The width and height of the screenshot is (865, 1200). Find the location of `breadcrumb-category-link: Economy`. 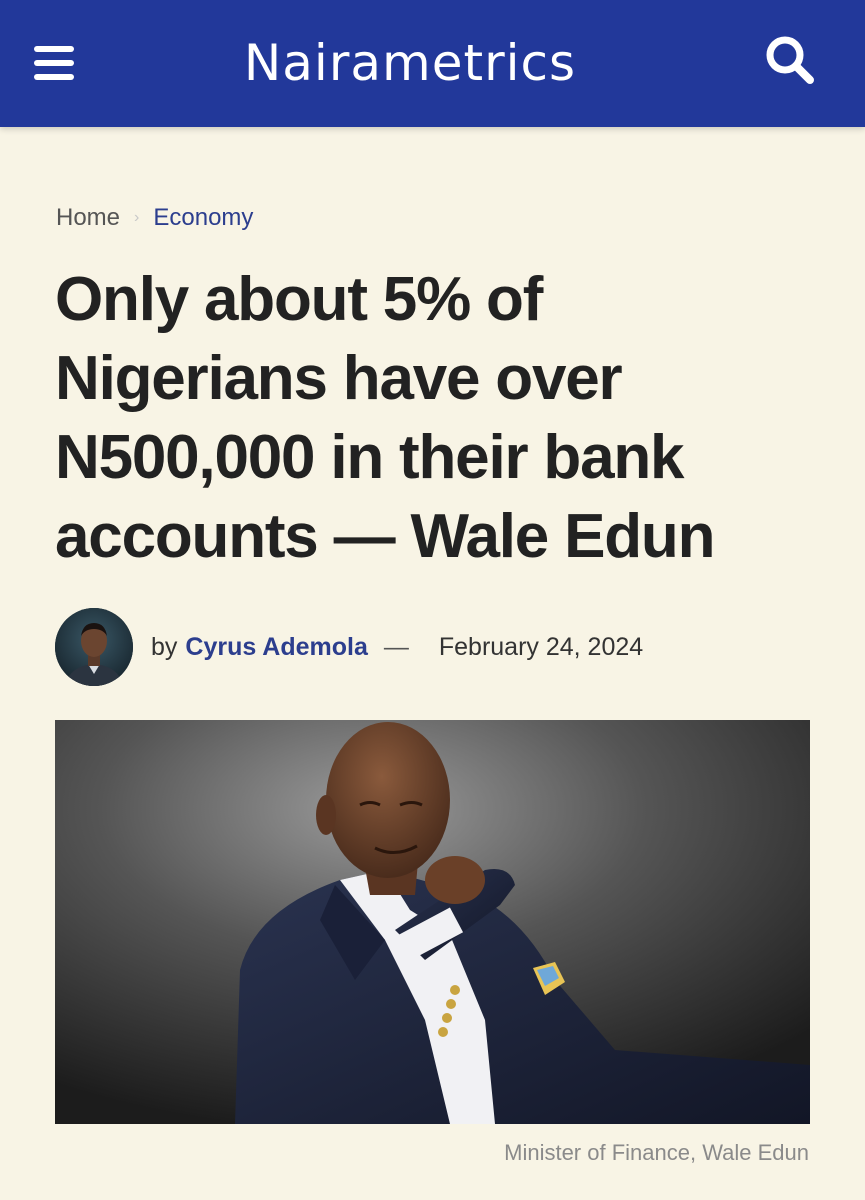

breadcrumb-category-link: Economy is located at coordinates (203, 218).